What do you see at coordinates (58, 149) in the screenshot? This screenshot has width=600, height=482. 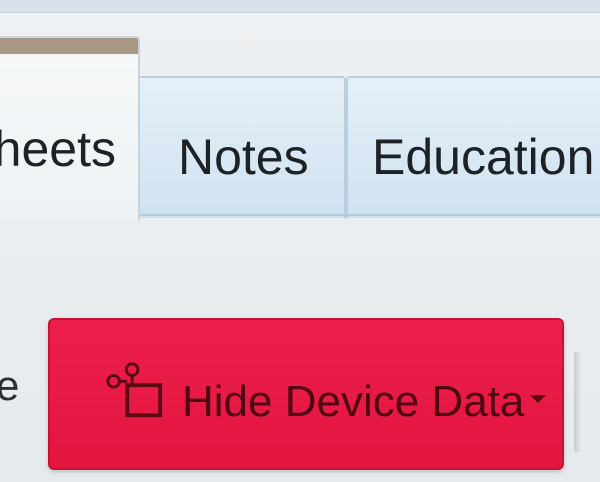 I see `tab-label-sheets: heets` at bounding box center [58, 149].